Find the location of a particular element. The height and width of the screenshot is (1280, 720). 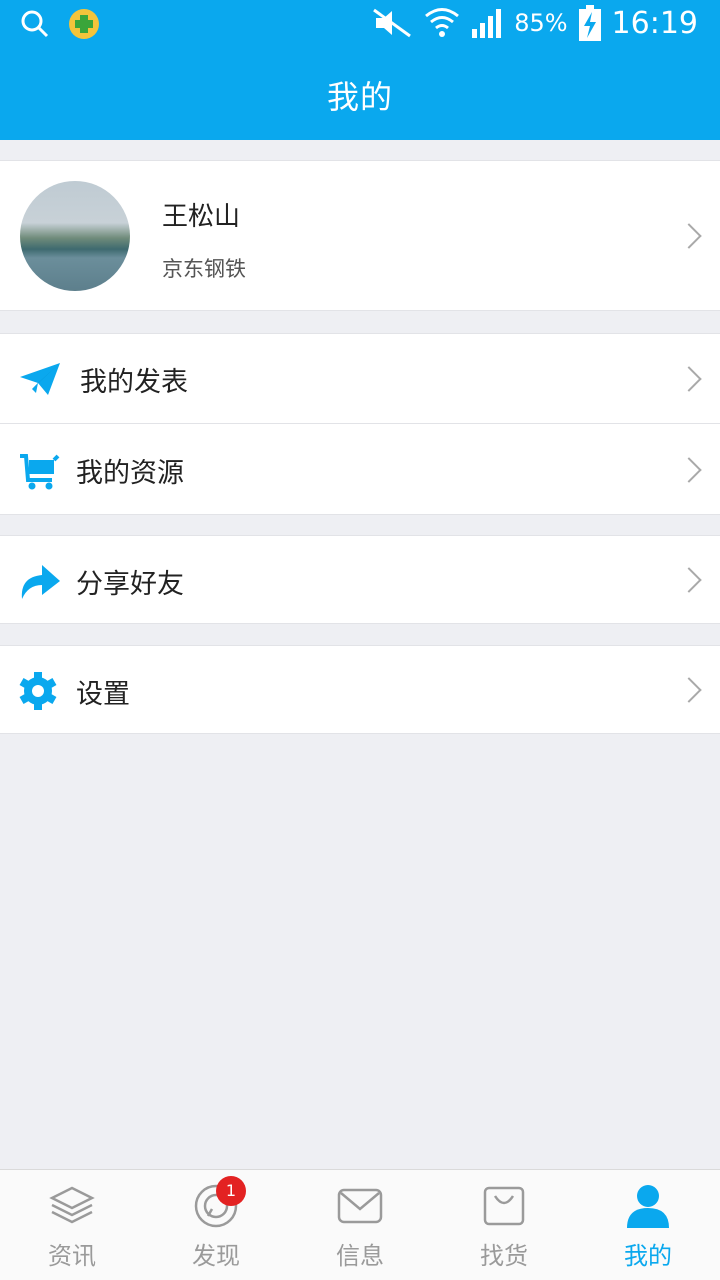

bag-icon is located at coordinates (504, 1206).